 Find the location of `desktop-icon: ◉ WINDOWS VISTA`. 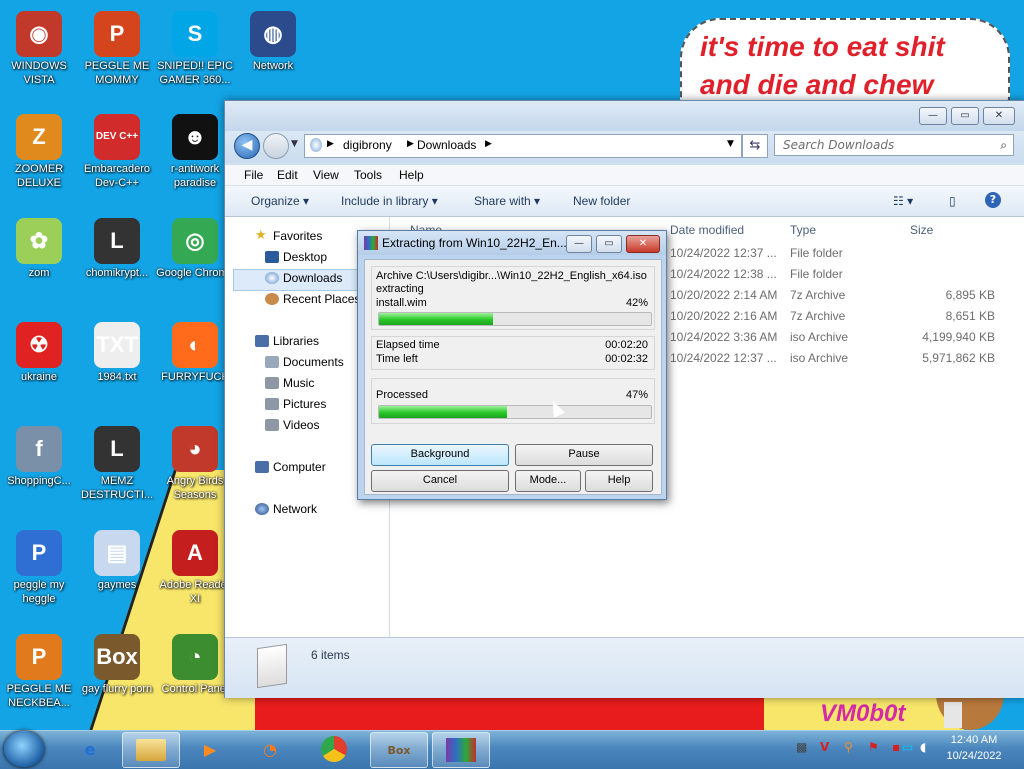

desktop-icon: ◉ WINDOWS VISTA is located at coordinates (39, 46).